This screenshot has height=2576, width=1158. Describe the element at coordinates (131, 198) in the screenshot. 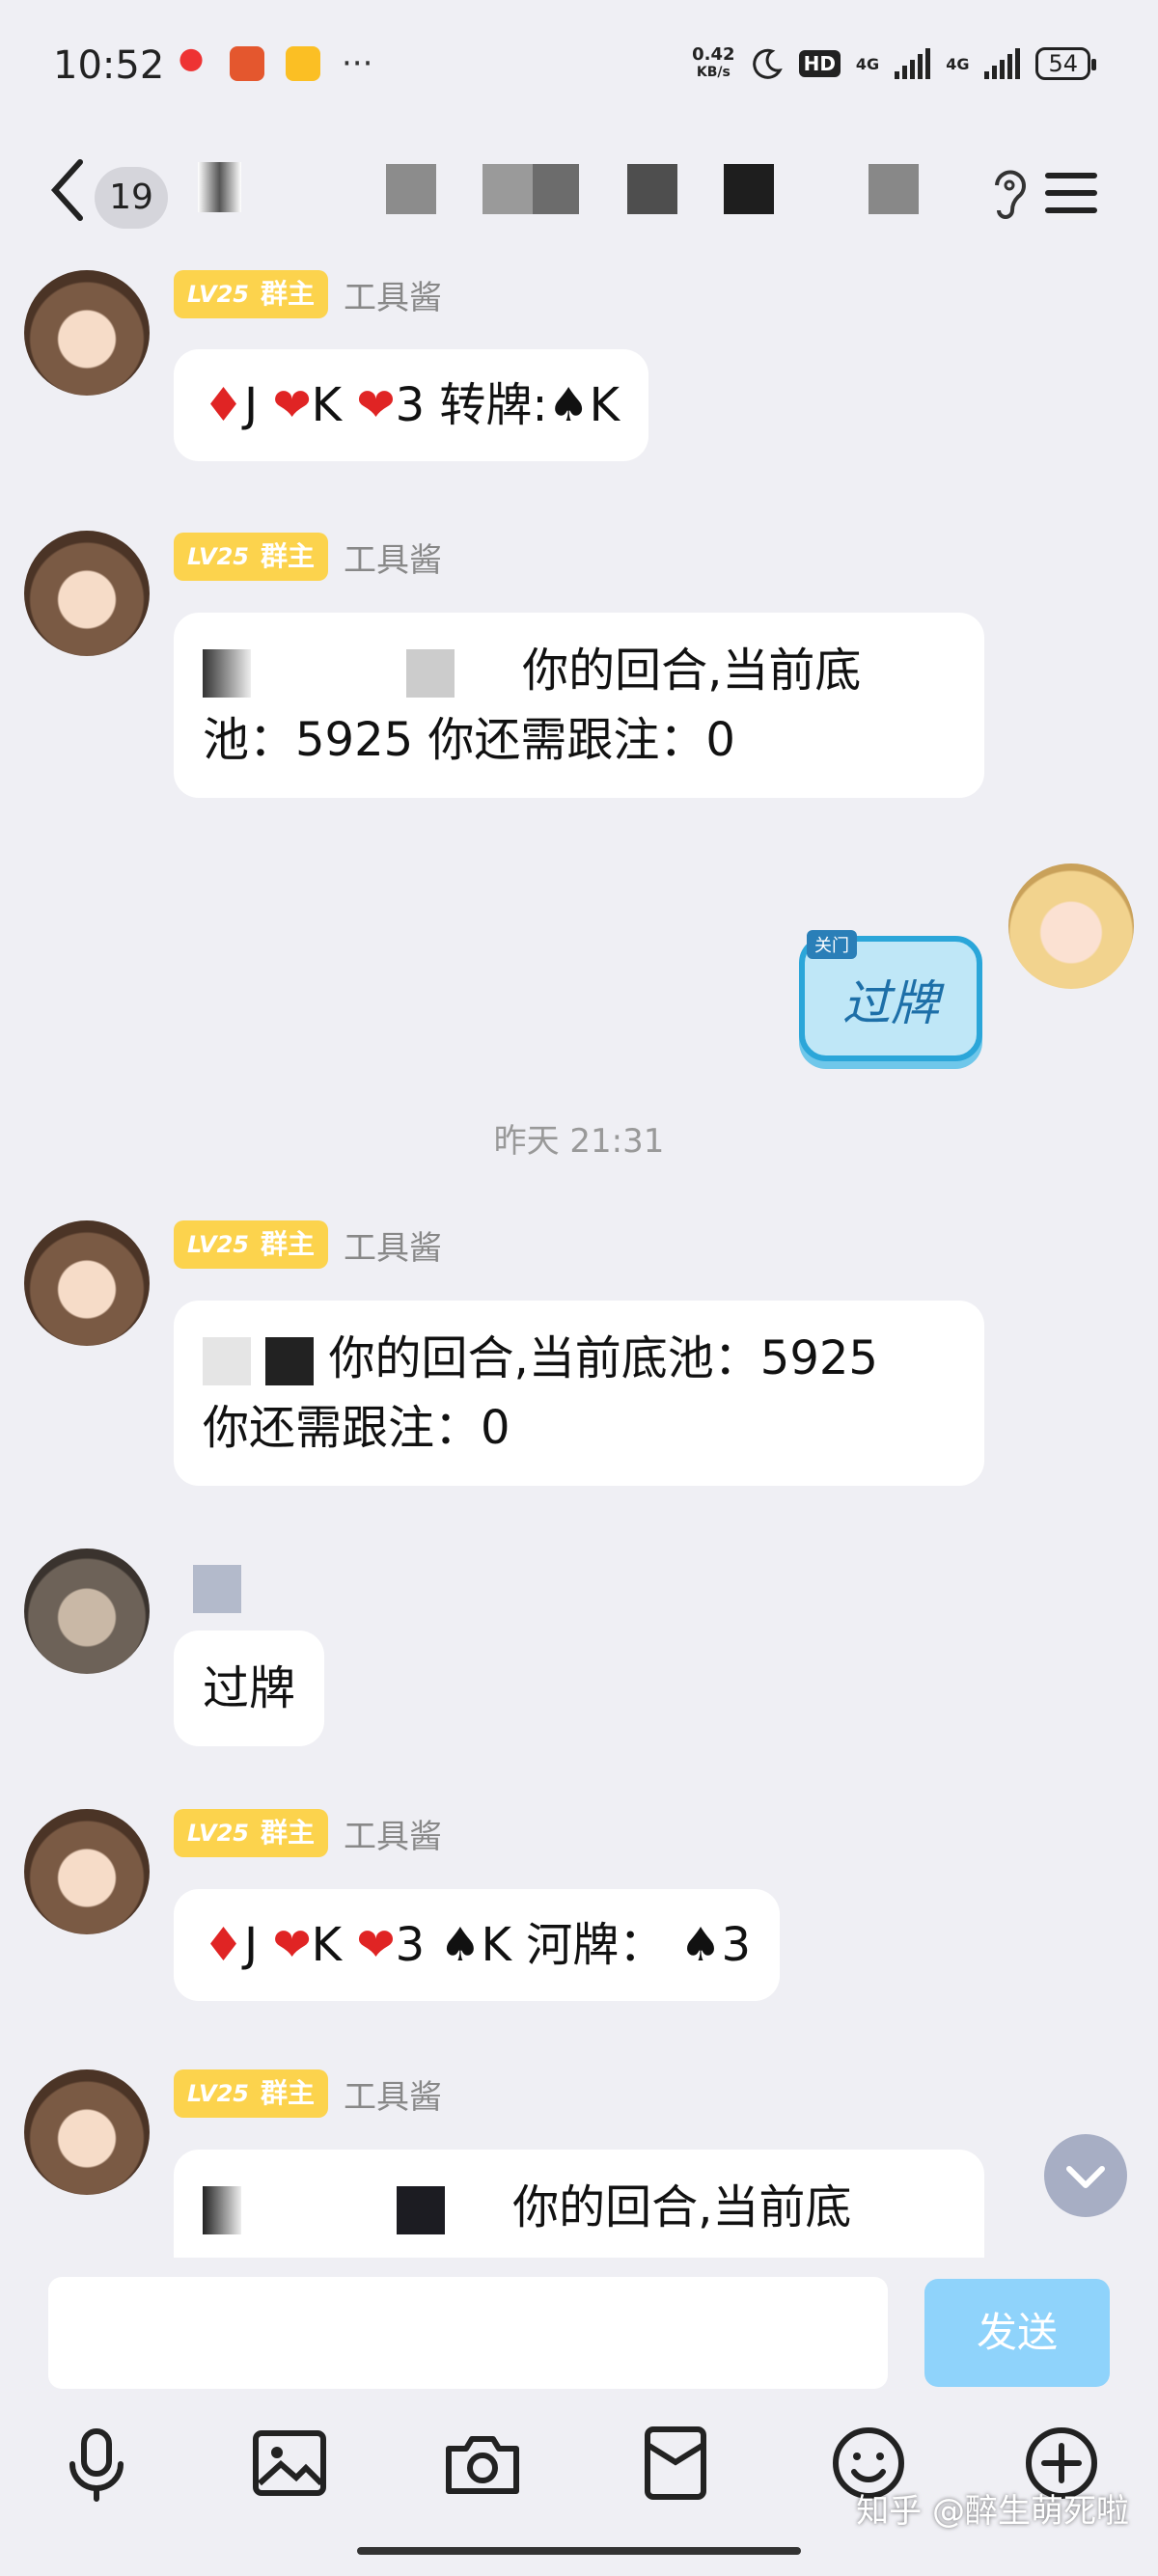

I see `unread-count-badge: 19` at that location.